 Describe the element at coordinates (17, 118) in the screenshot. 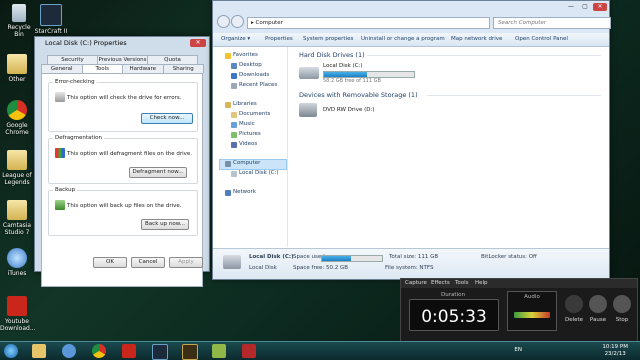

I see `desktop-icon-chrome: Google Chrome` at that location.